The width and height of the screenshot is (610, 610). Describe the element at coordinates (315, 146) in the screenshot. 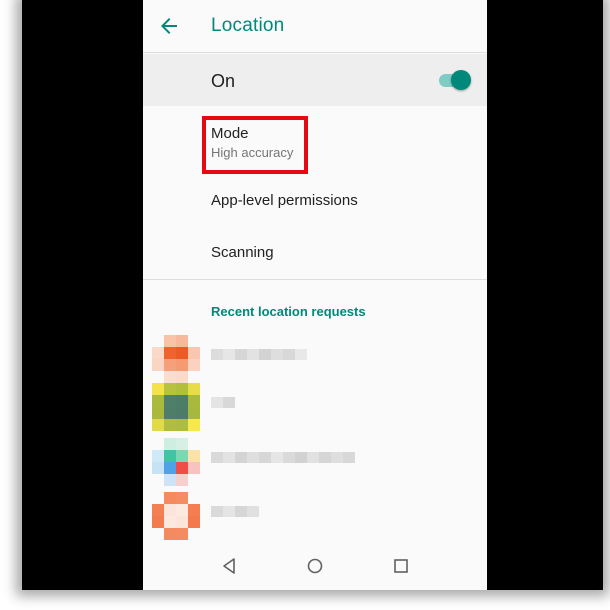

I see `mode-setting: Mode High accuracy` at that location.